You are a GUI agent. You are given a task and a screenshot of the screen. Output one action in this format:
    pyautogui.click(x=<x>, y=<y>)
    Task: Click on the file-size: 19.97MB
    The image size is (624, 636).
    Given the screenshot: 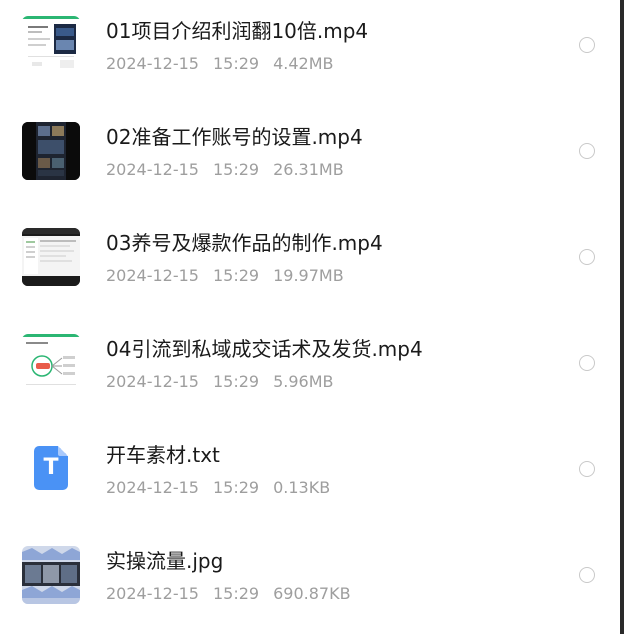 What is the action you would take?
    pyautogui.click(x=308, y=275)
    